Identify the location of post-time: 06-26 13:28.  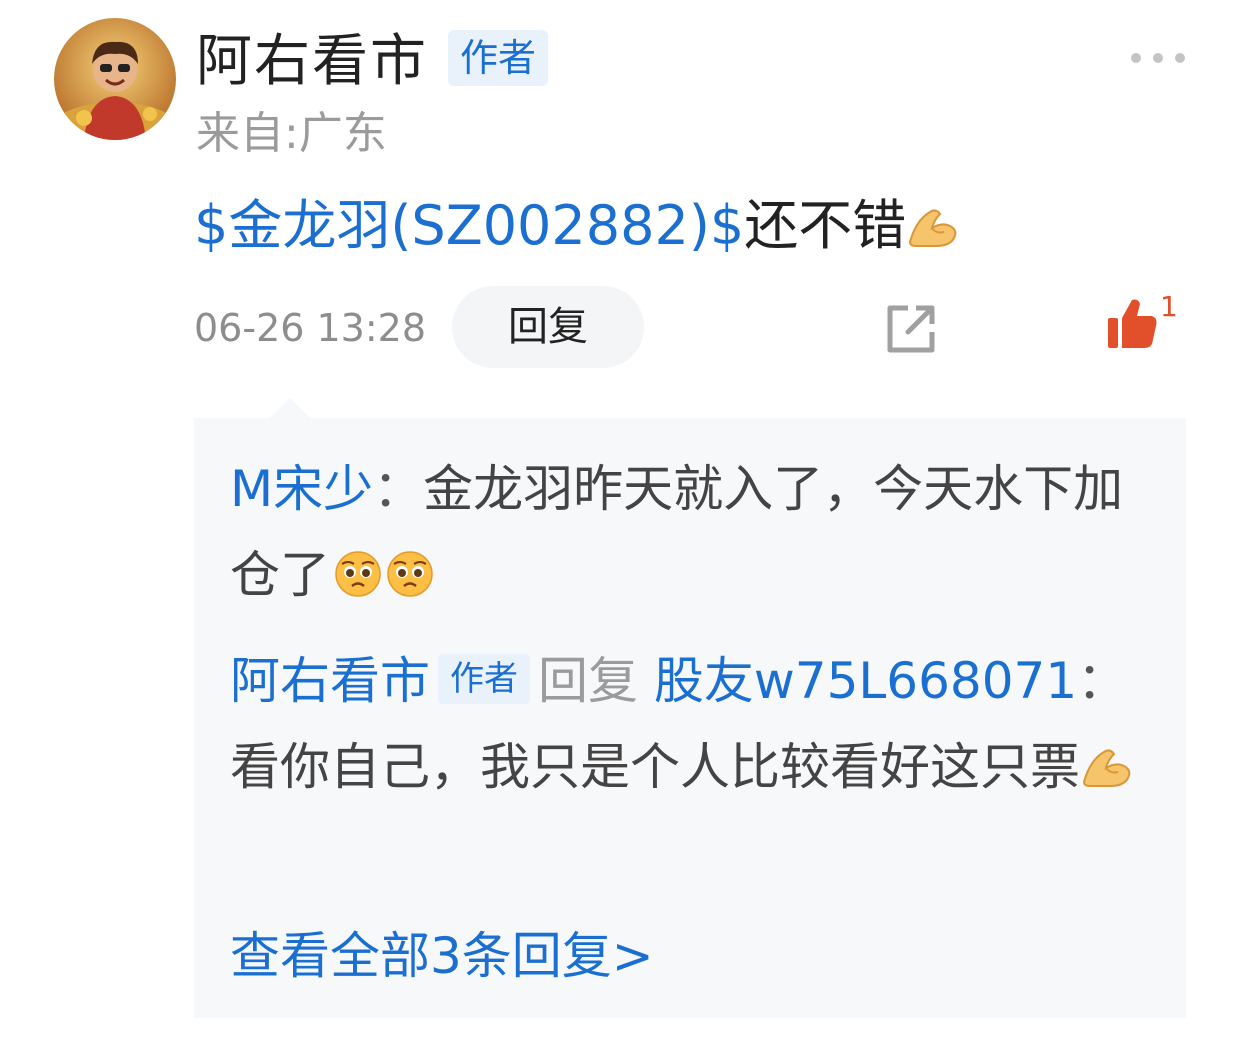
(310, 328).